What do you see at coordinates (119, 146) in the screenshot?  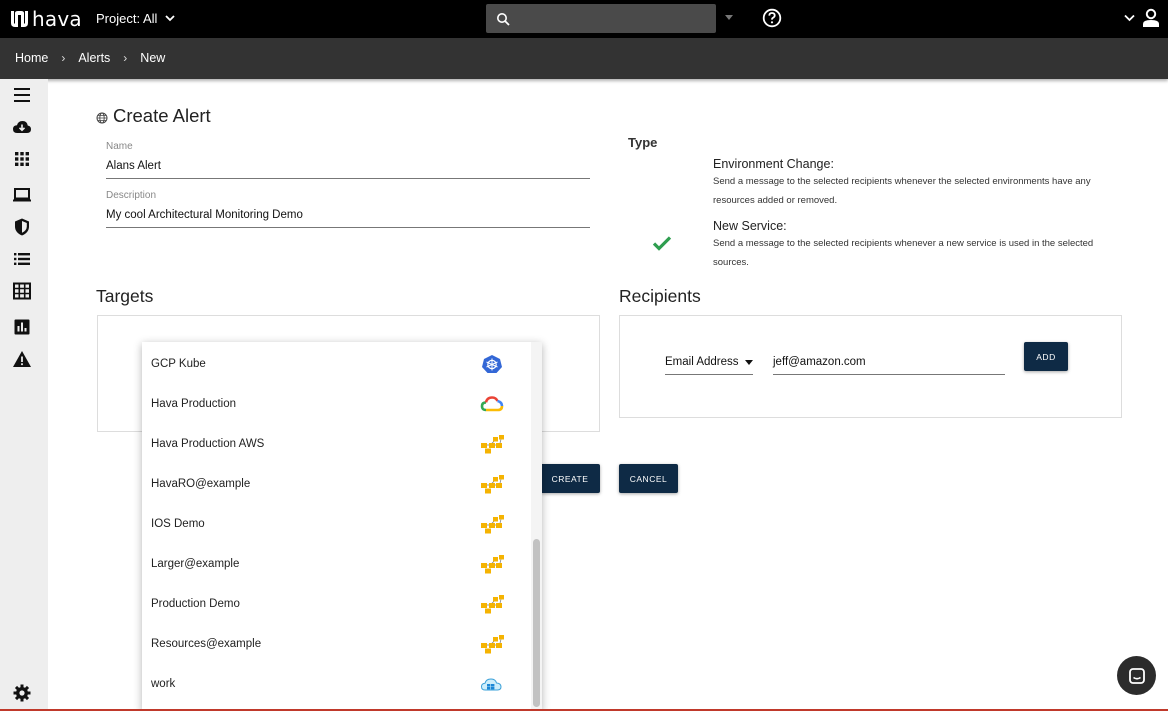 I see `name-label: Name` at bounding box center [119, 146].